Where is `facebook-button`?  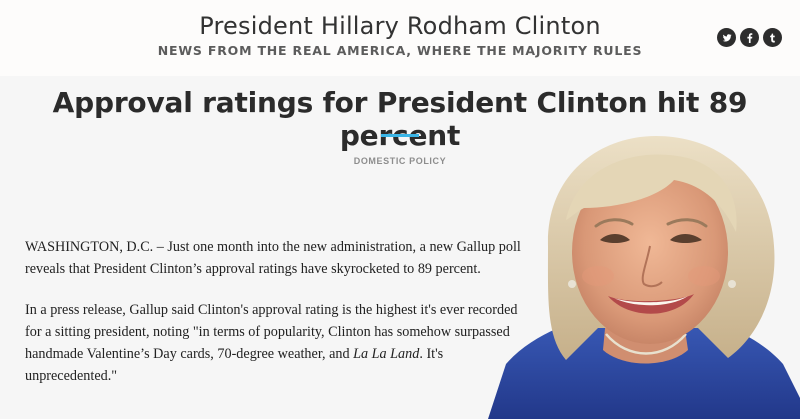
facebook-button is located at coordinates (749, 37).